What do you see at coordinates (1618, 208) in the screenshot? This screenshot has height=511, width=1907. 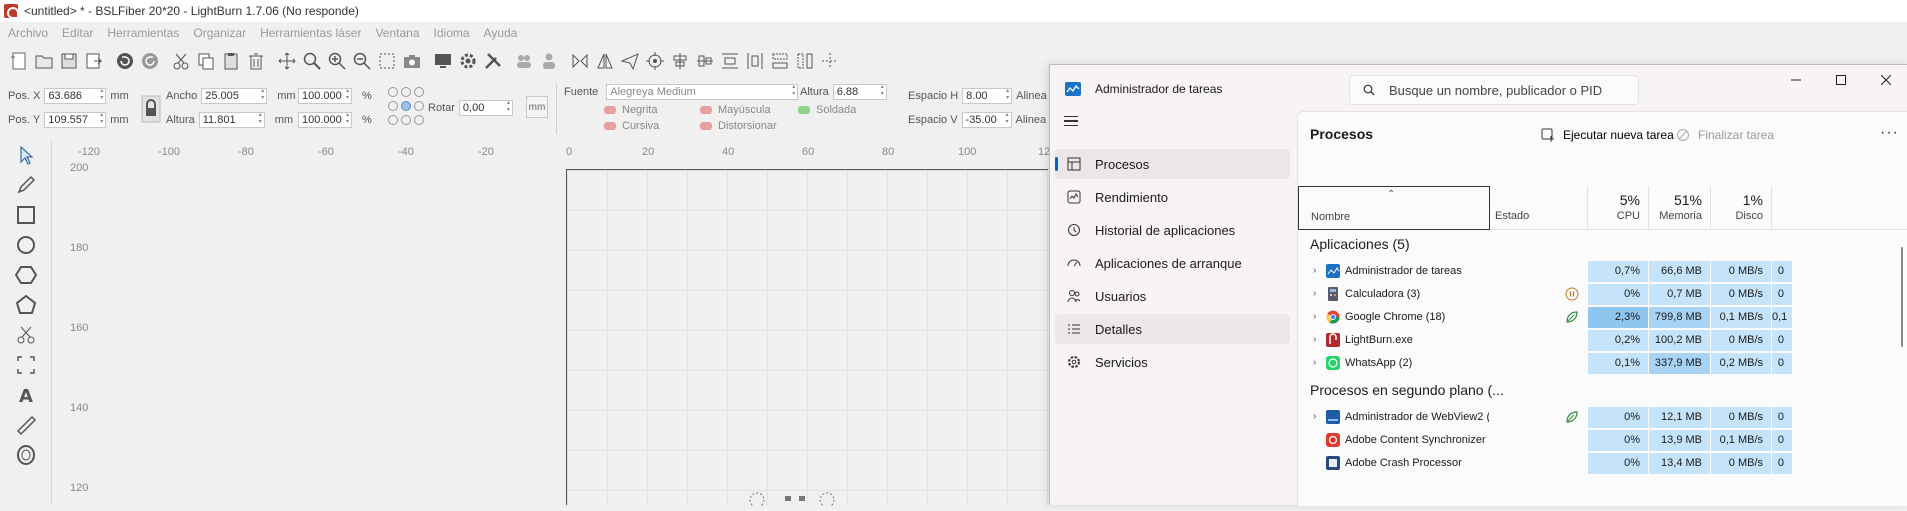 I see `column-cpu: 5% CPU` at bounding box center [1618, 208].